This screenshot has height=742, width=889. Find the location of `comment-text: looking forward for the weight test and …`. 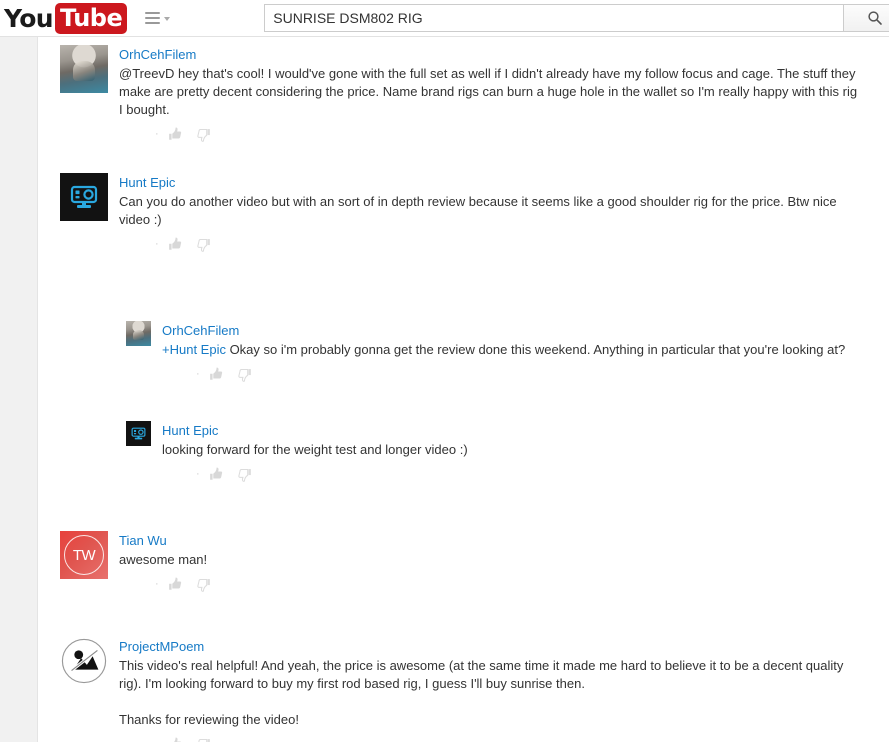

comment-text: looking forward for the weight test and … is located at coordinates (315, 449).